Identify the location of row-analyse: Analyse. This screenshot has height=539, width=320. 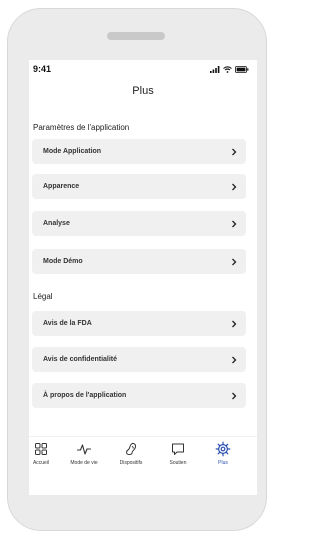
(139, 223).